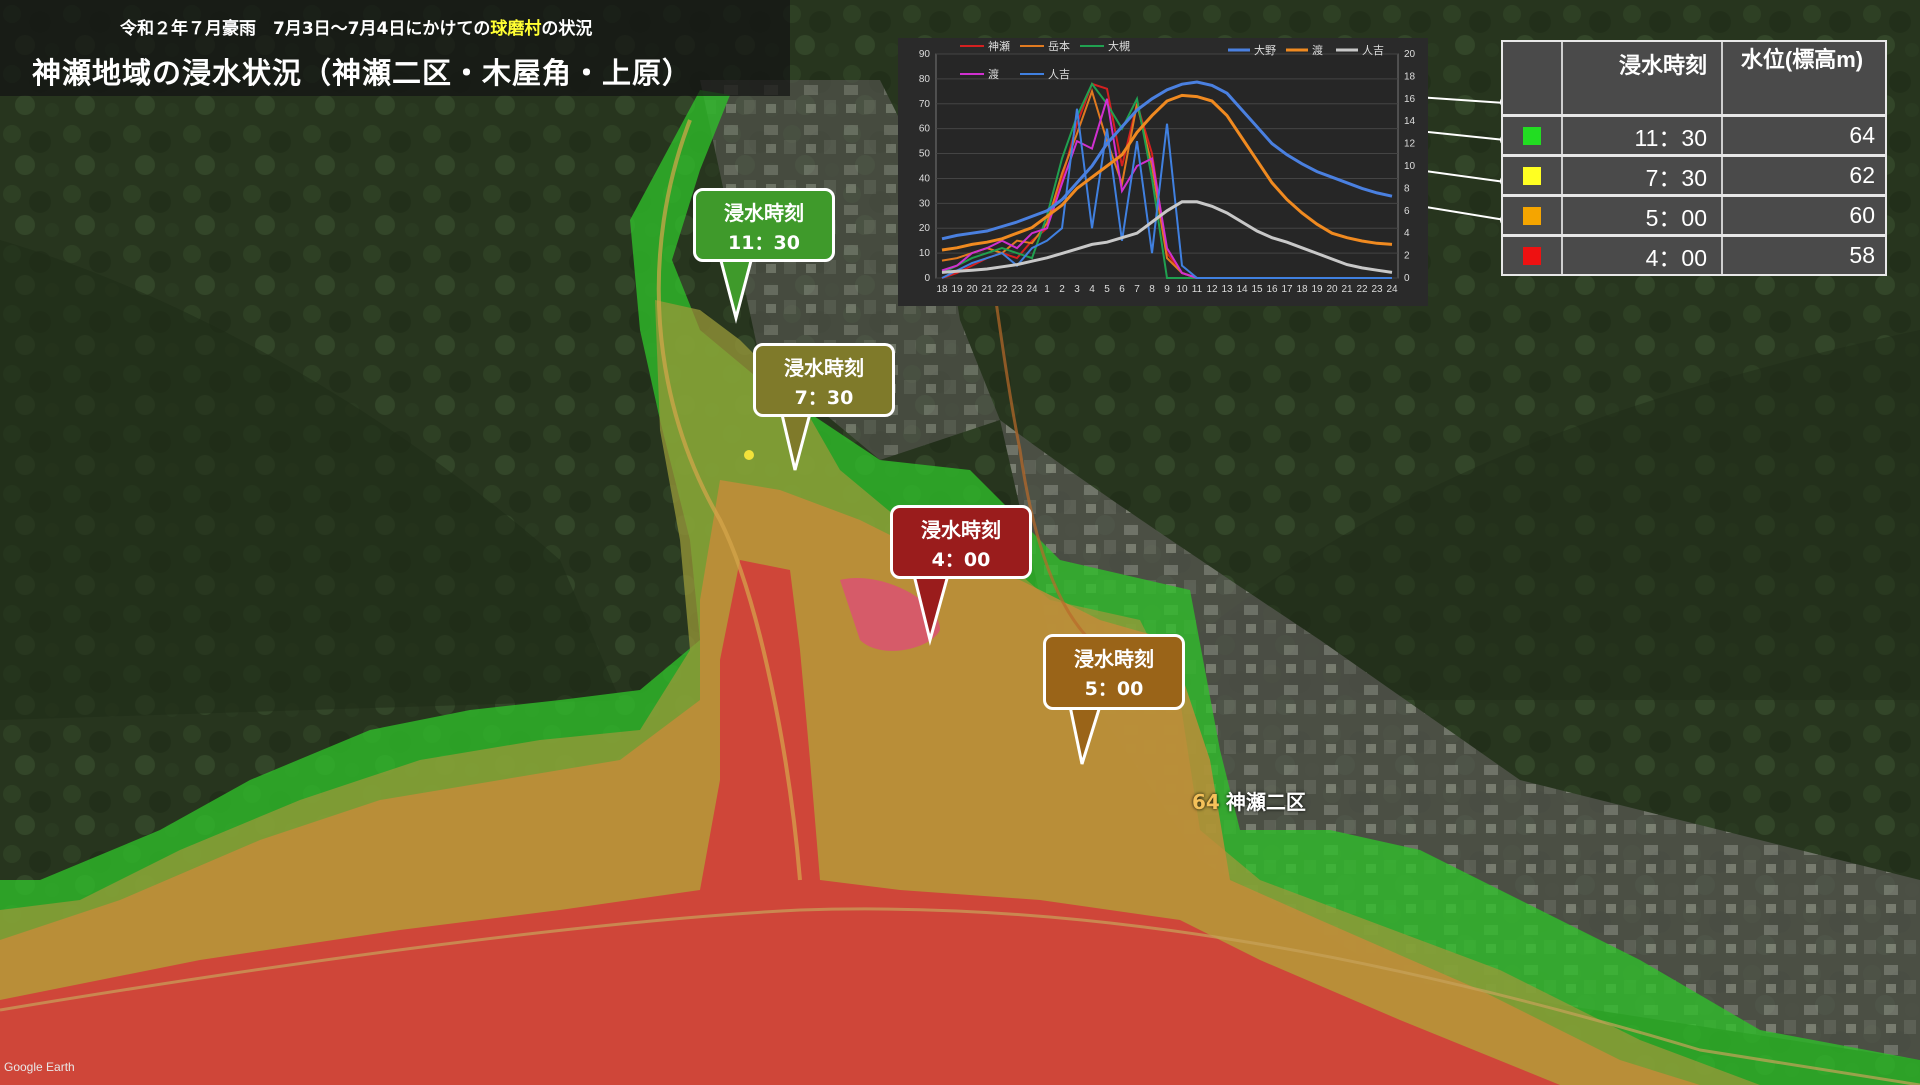 This screenshot has width=1920, height=1085. What do you see at coordinates (1182, 289) in the screenshot?
I see `x-tick-label: 10` at bounding box center [1182, 289].